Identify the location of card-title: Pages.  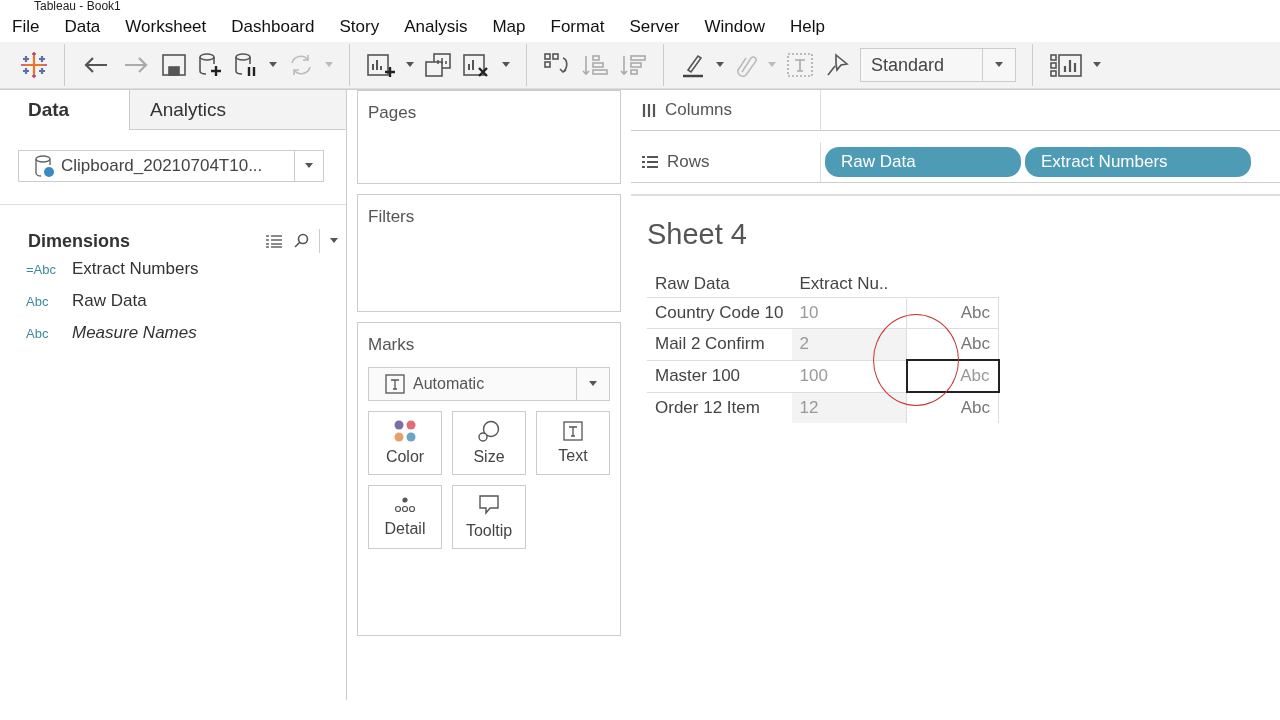
(393, 113).